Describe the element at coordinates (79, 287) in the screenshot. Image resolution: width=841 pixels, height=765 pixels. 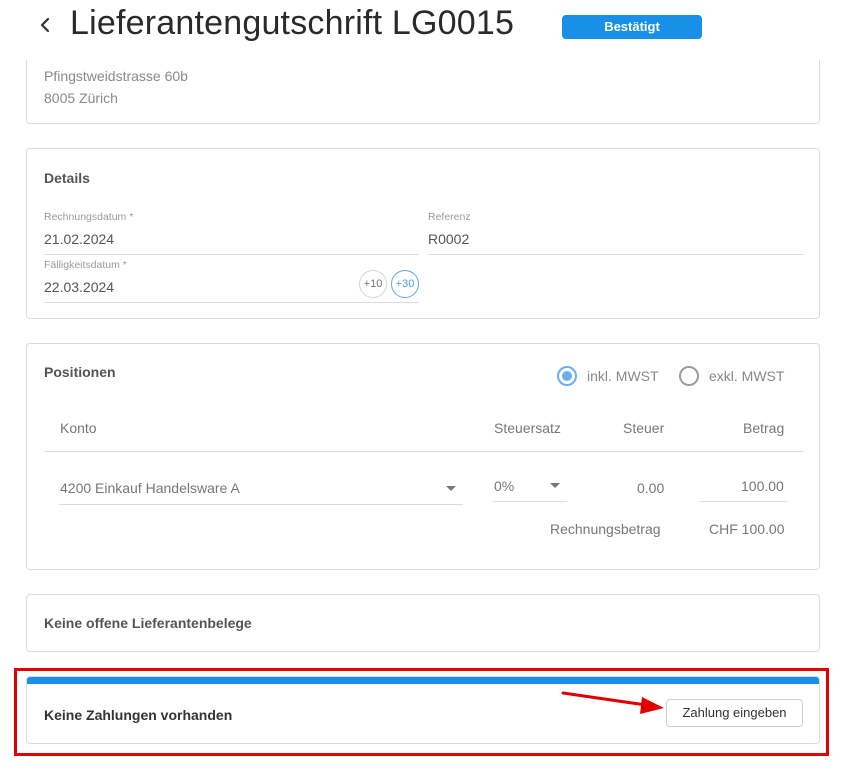
I see `due-date-field: 22.03.2024` at that location.